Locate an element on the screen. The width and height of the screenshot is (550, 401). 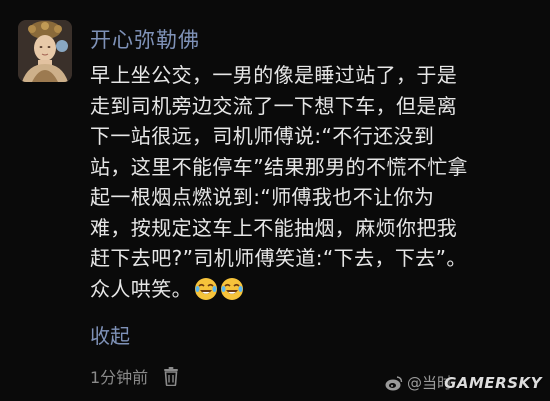
content-line: 站，这里不能停车”结果那男的不慌不忙拿 is located at coordinates (279, 166).